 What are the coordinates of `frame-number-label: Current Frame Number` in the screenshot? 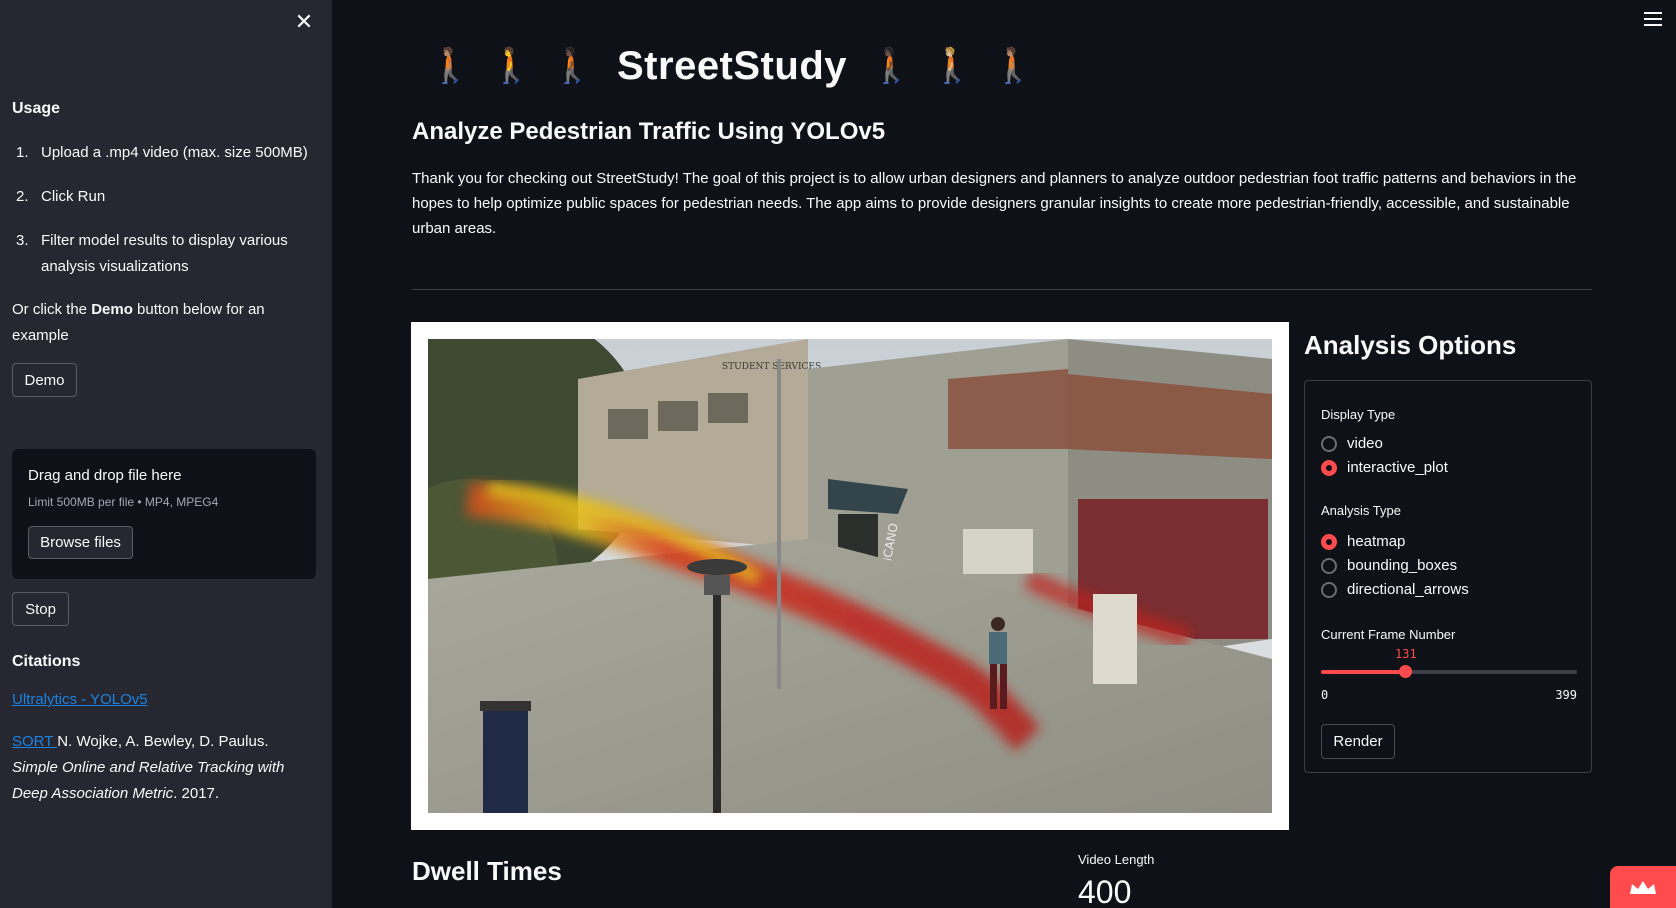 It's located at (1388, 634).